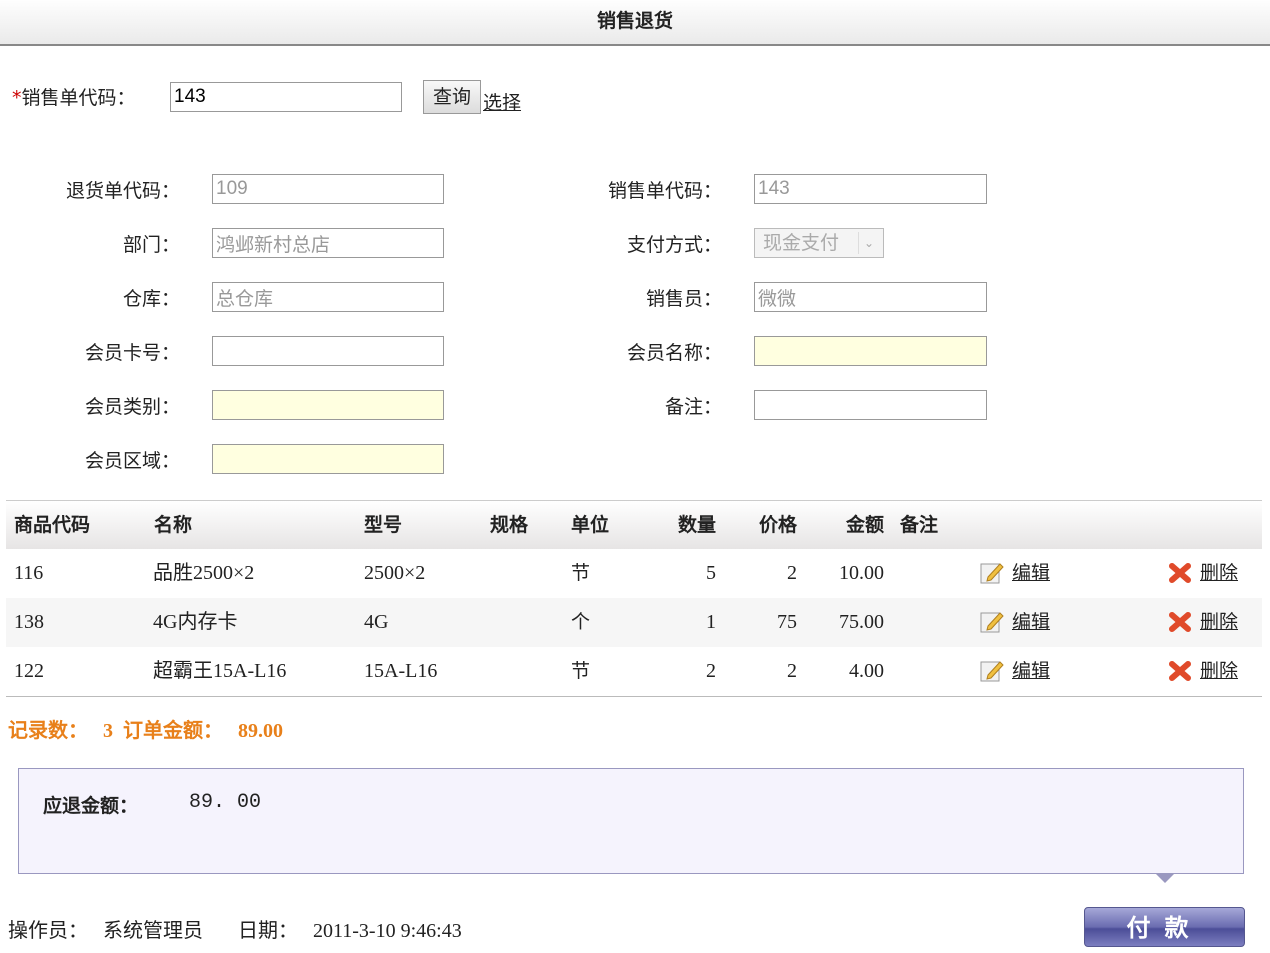  What do you see at coordinates (401, 671) in the screenshot?
I see `cell-model: 15A-L16` at bounding box center [401, 671].